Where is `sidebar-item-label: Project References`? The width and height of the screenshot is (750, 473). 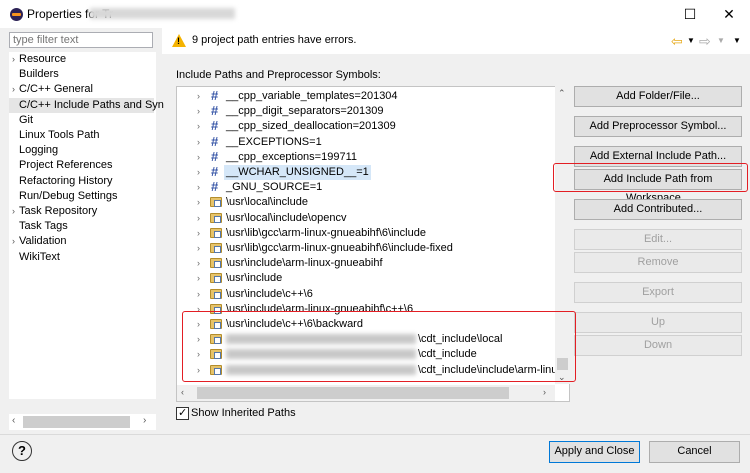 sidebar-item-label: Project References is located at coordinates (66, 165).